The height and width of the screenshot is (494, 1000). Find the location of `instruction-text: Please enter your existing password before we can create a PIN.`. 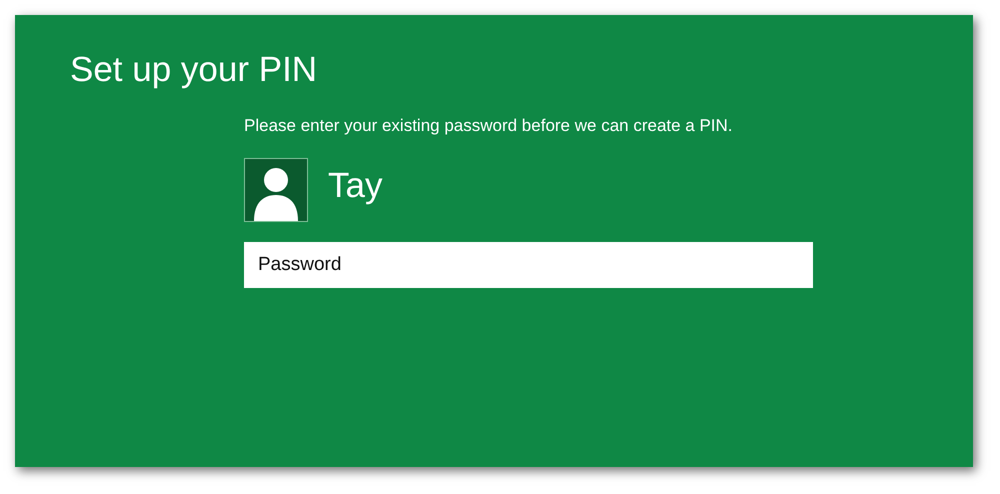

instruction-text: Please enter your existing password before we can create a PIN. is located at coordinates (489, 125).